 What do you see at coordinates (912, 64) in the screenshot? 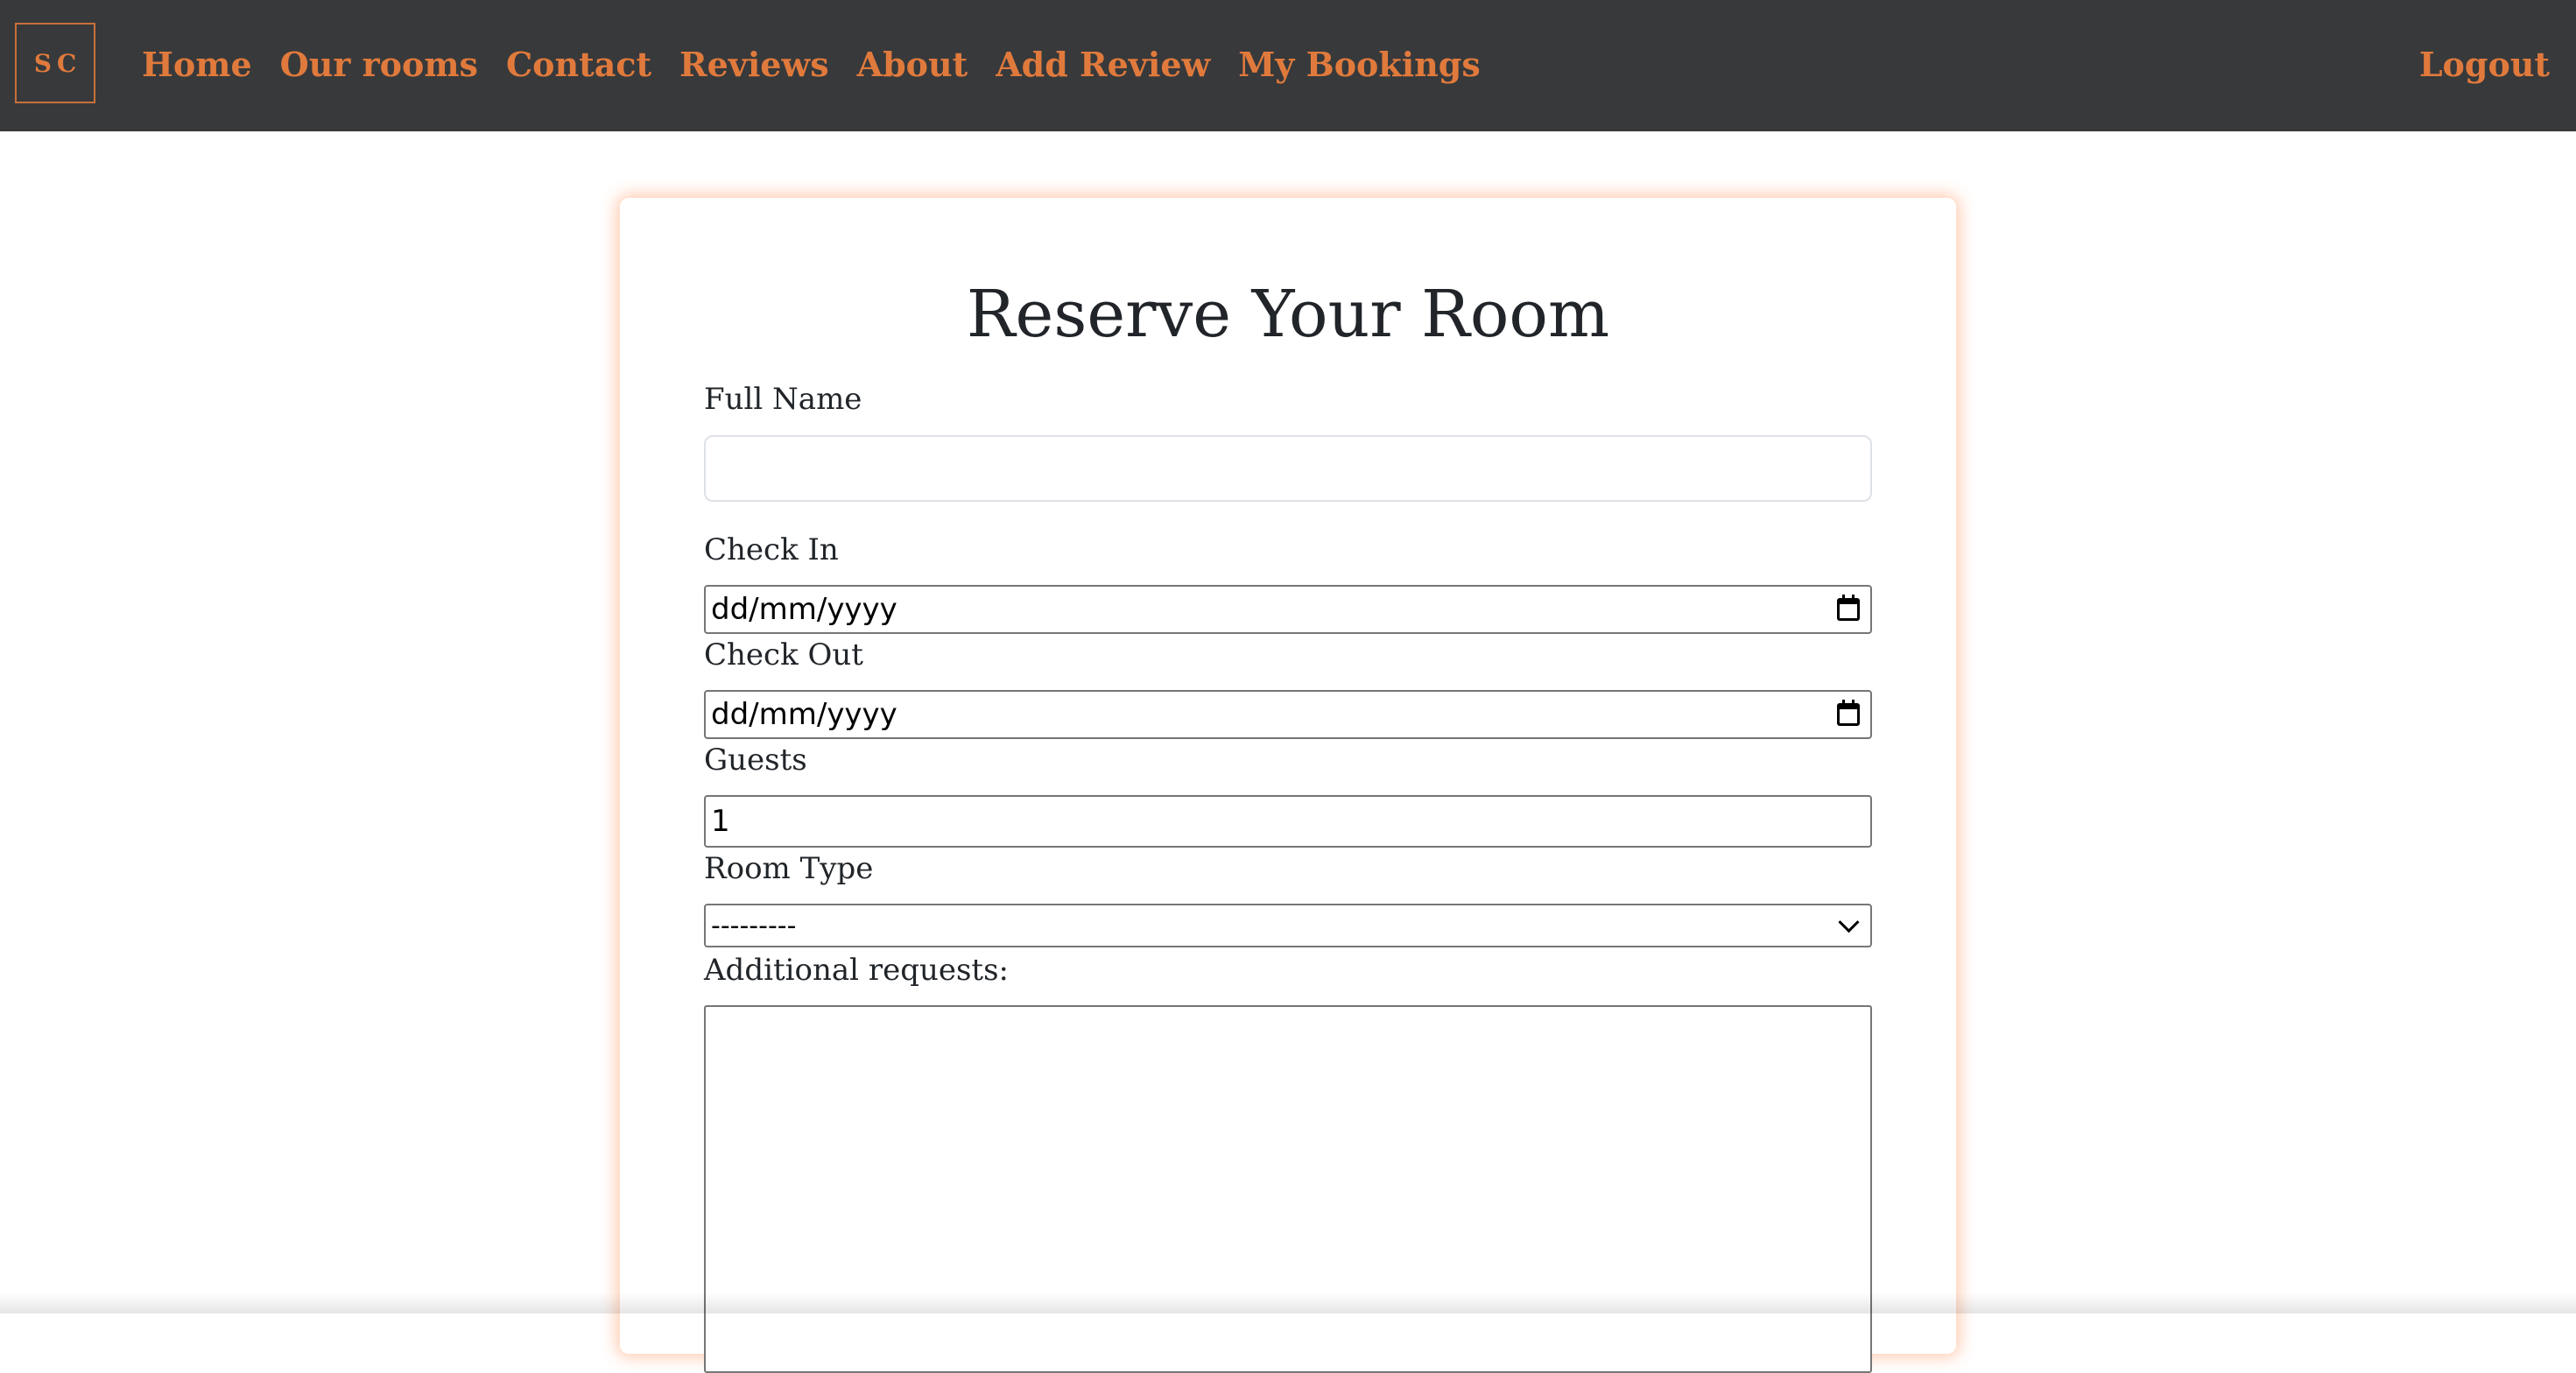
I see `nav-link-about: About` at bounding box center [912, 64].